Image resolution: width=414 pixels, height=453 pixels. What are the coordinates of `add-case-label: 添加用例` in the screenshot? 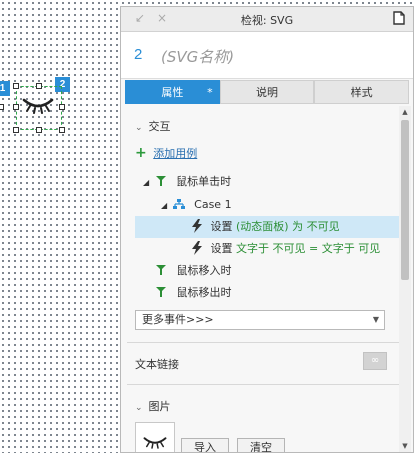 It's located at (175, 153).